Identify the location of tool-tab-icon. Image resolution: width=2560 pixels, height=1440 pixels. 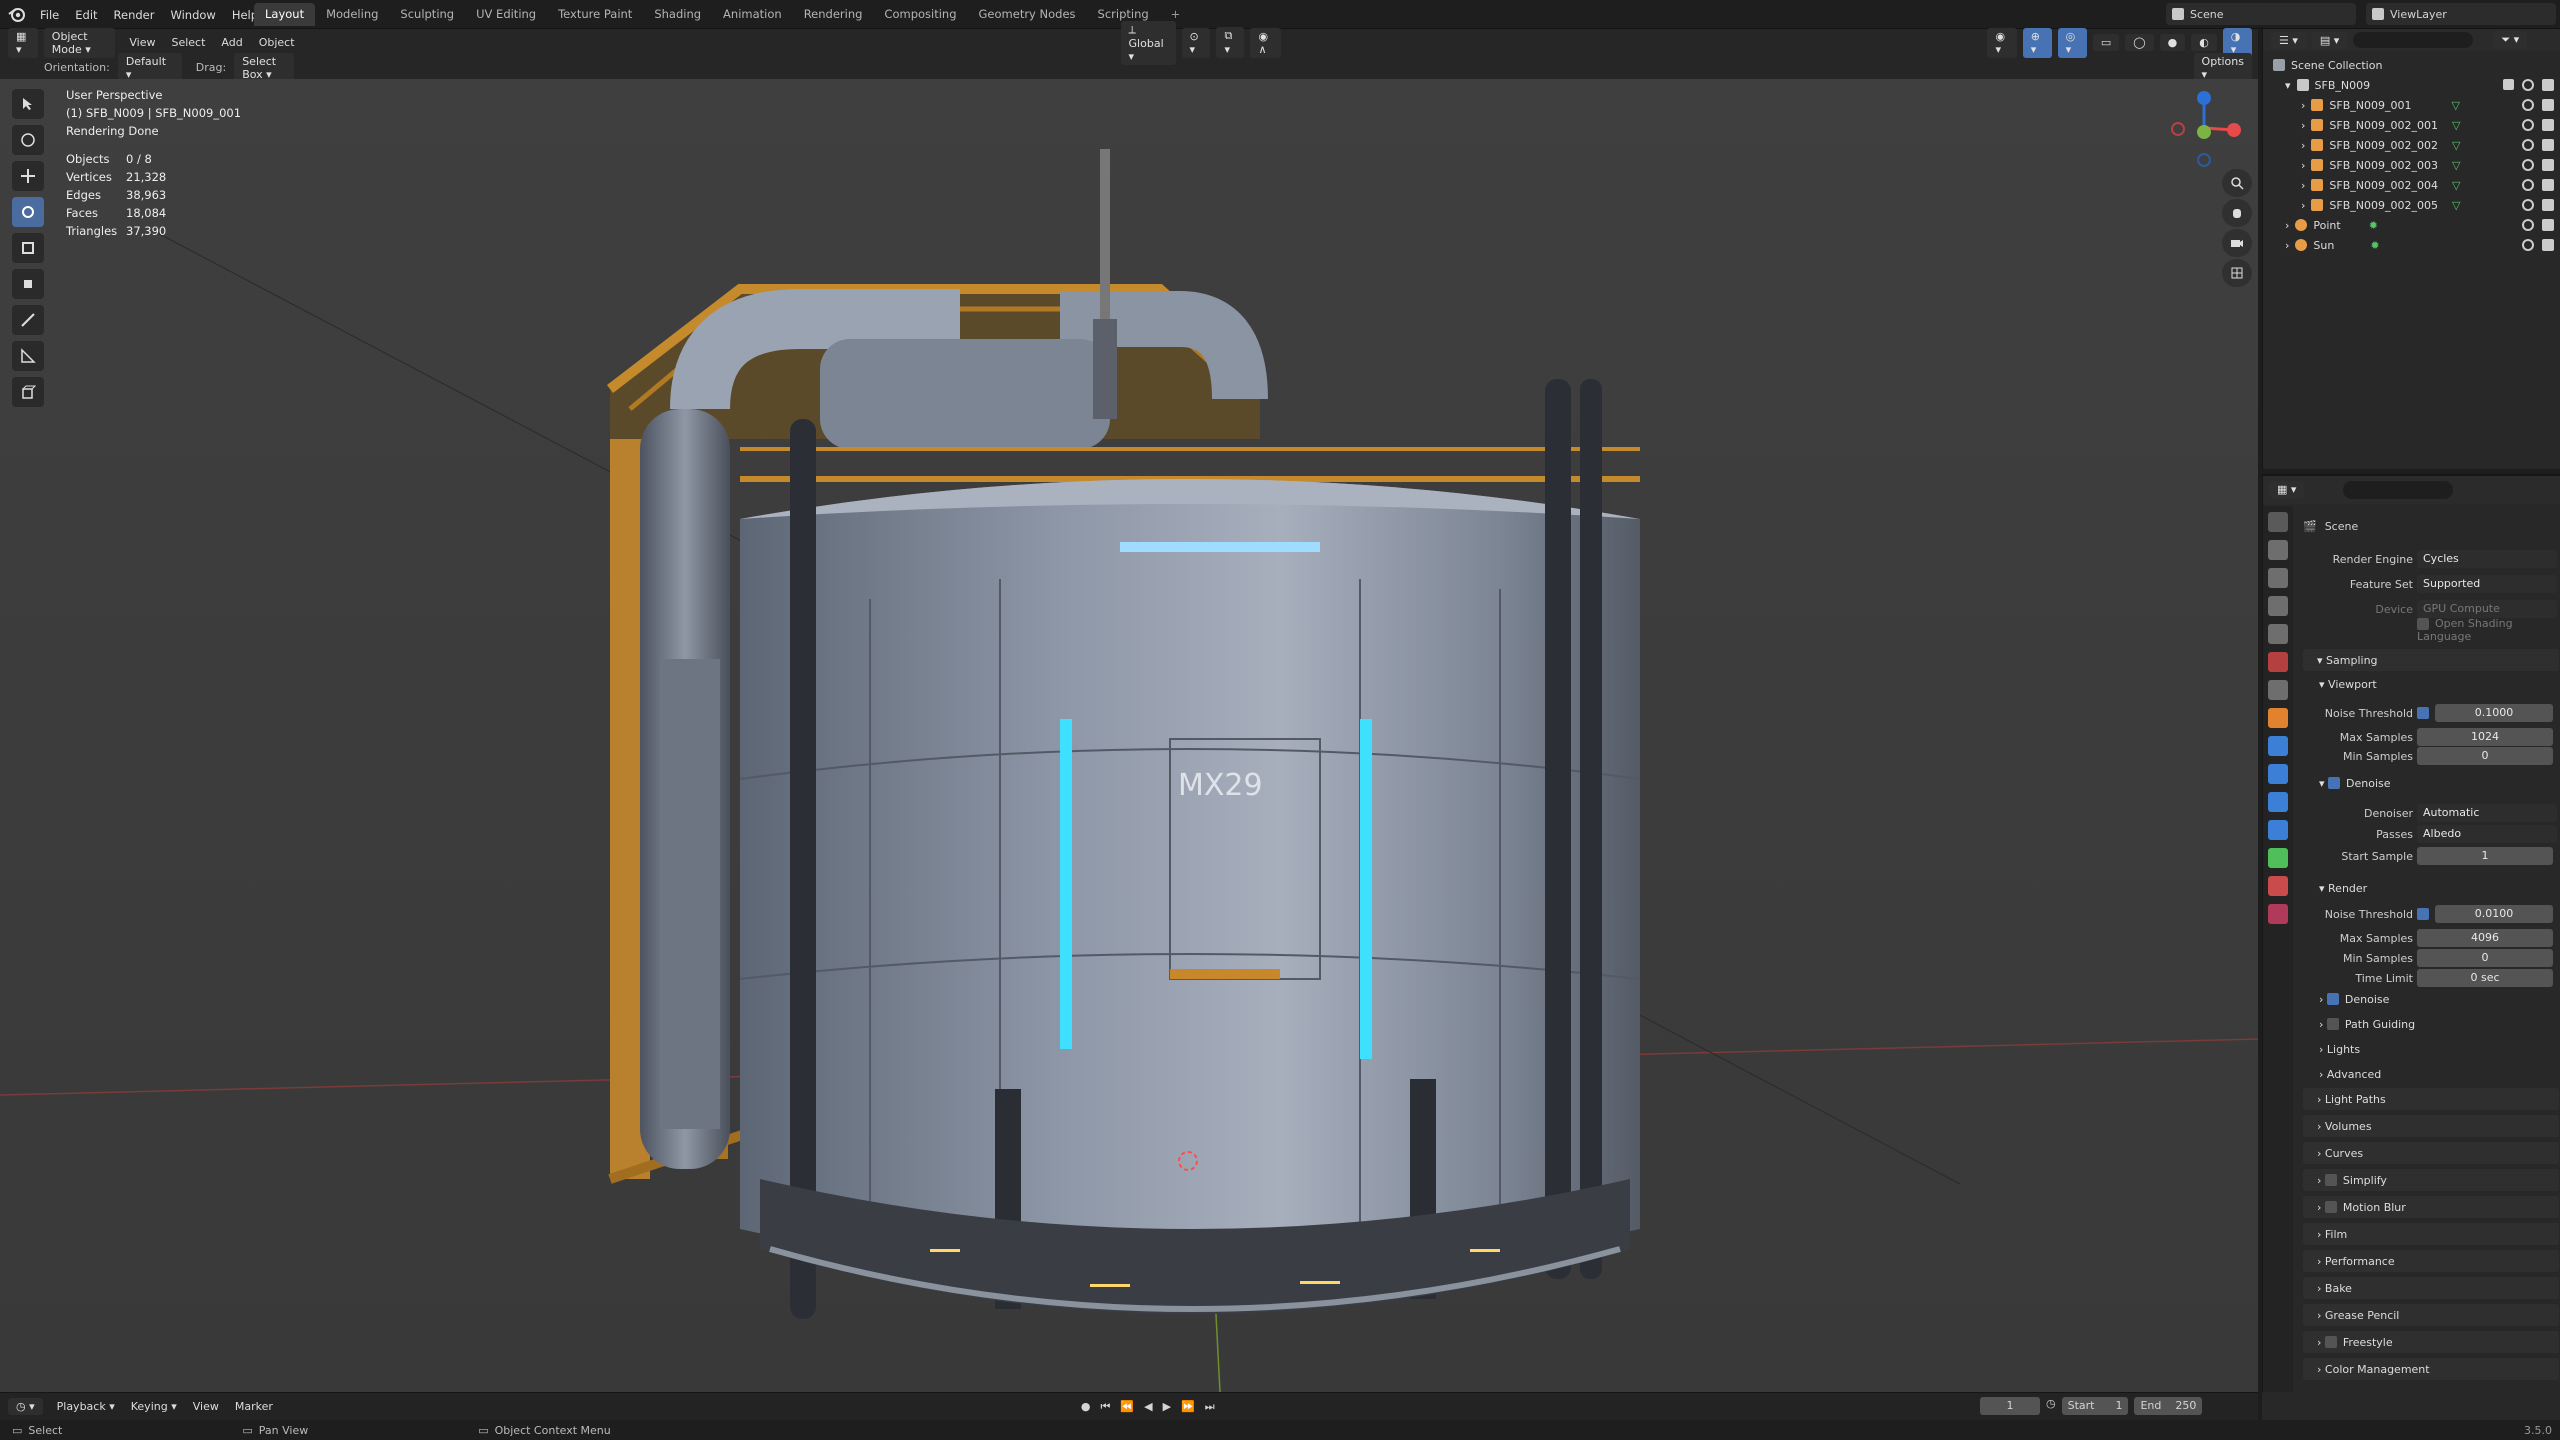
(2278, 522).